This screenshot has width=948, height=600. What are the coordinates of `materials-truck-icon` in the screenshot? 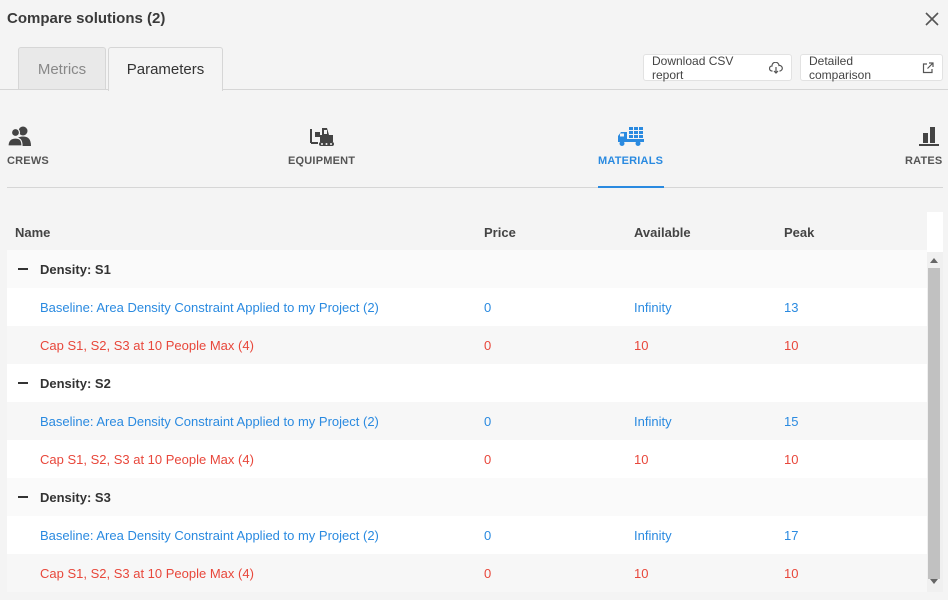 It's located at (630, 136).